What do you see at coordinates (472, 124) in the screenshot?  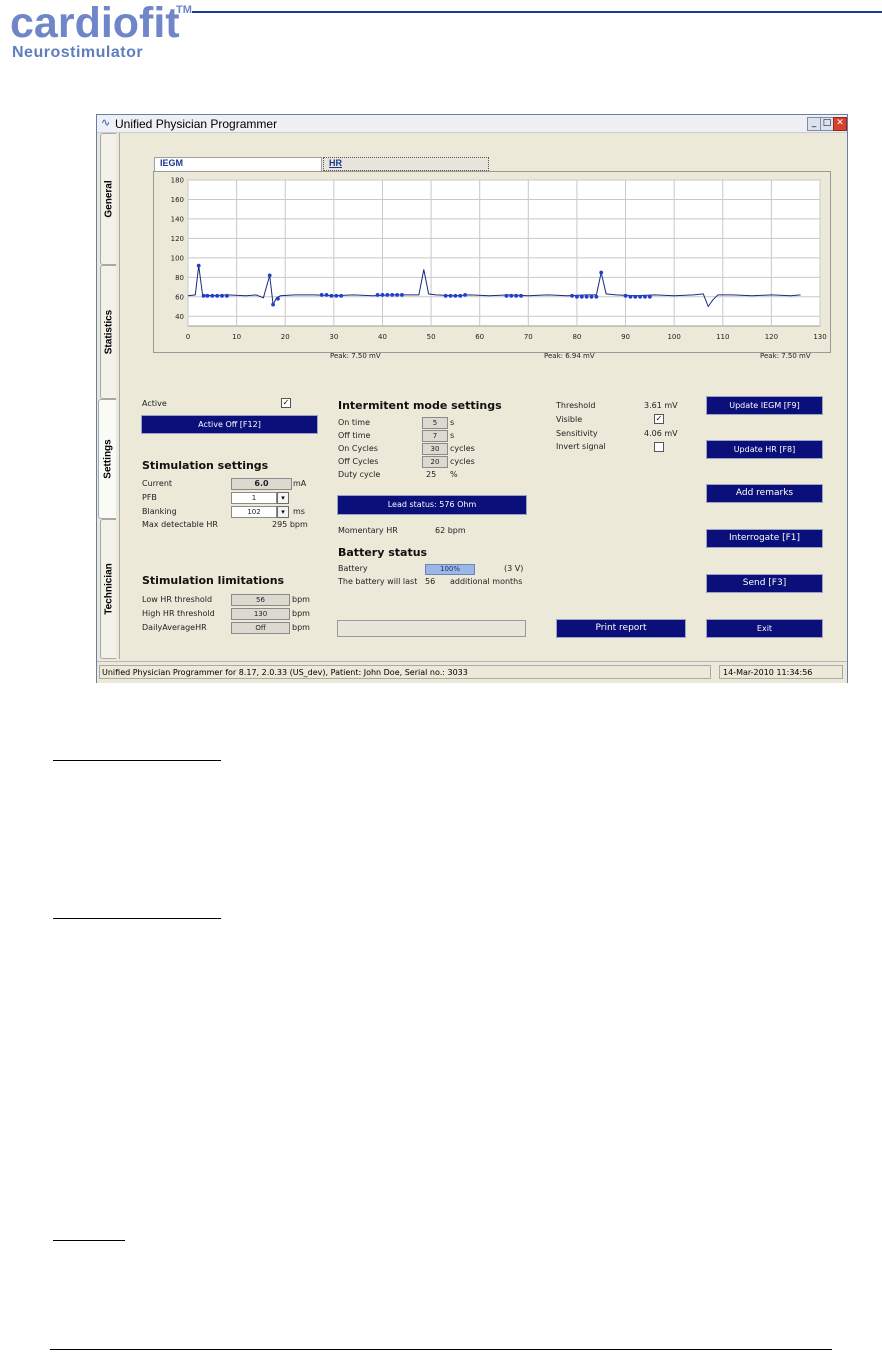 I see `title-bar: ∿ Unified Physician Programmer _ □ ✕` at bounding box center [472, 124].